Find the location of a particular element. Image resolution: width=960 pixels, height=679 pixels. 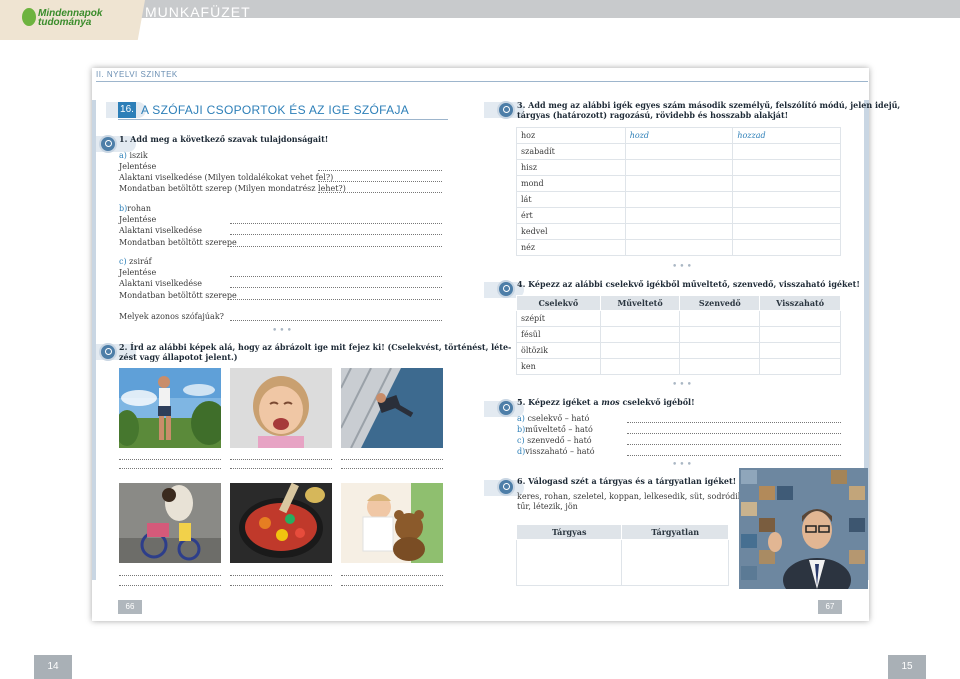

task4-verb-cell: fésül is located at coordinates (558, 334).